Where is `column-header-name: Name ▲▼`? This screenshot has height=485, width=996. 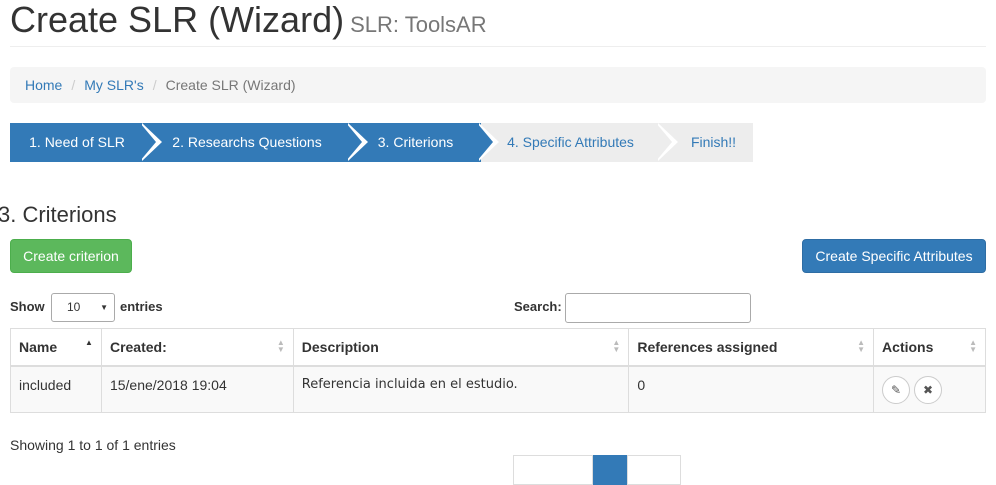
column-header-name: Name ▲▼ is located at coordinates (56, 347).